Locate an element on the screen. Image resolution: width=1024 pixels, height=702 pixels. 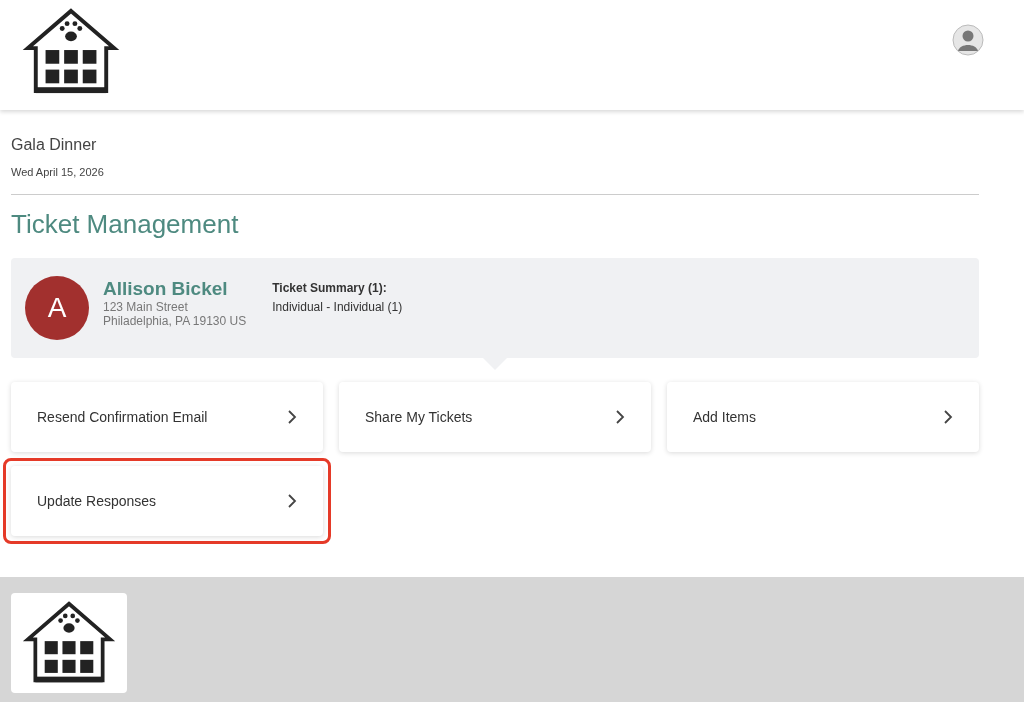
event-name: Gala Dinner is located at coordinates (54, 145).